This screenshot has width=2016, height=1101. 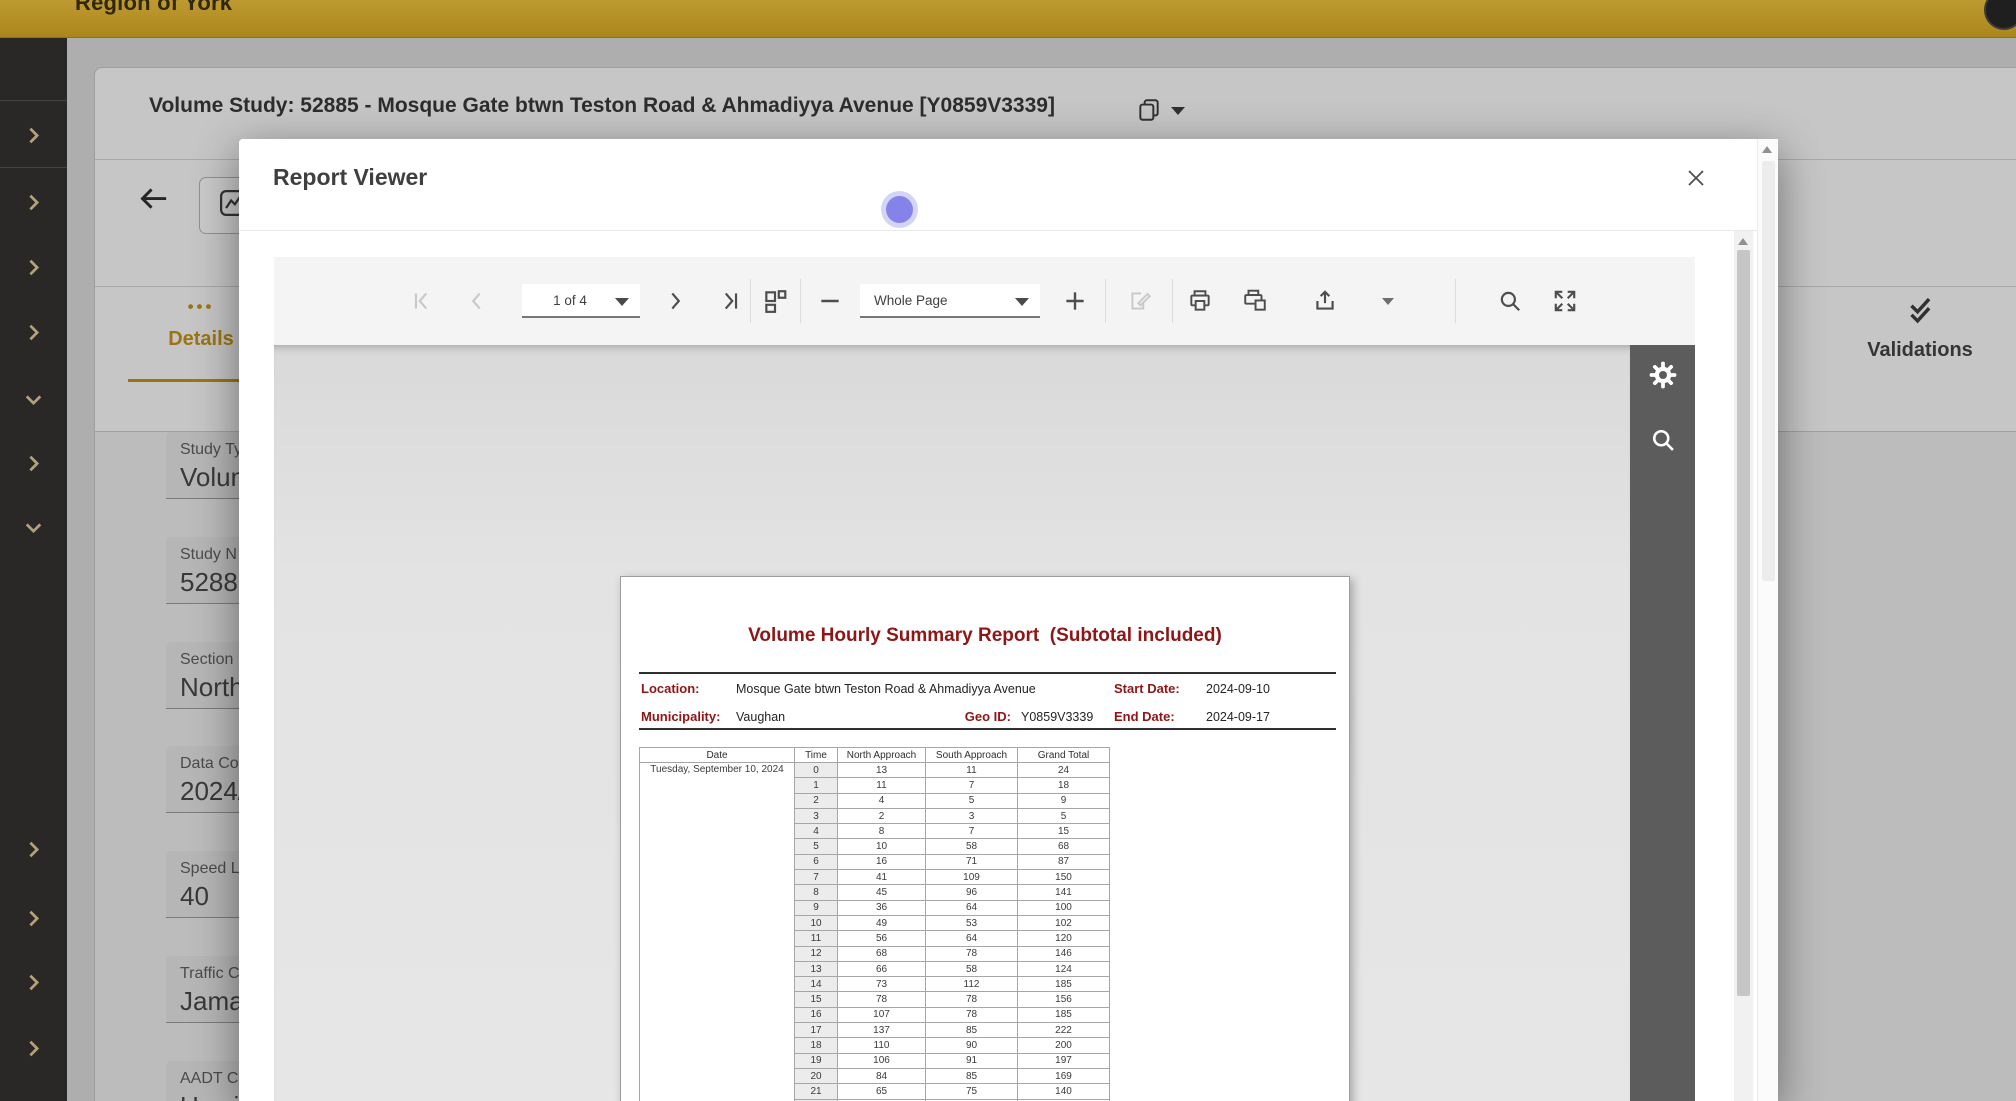 I want to click on report-table-row: Tuesday, September 10, 2024 0 13 11 24, so click(x=874, y=931).